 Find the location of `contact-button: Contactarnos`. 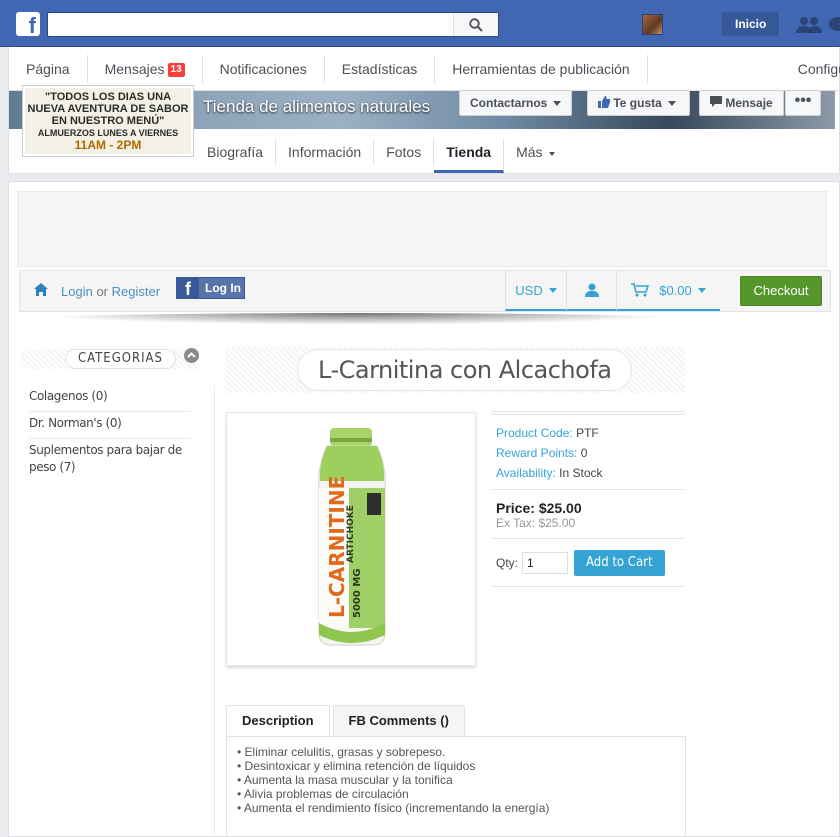

contact-button: Contactarnos is located at coordinates (516, 103).